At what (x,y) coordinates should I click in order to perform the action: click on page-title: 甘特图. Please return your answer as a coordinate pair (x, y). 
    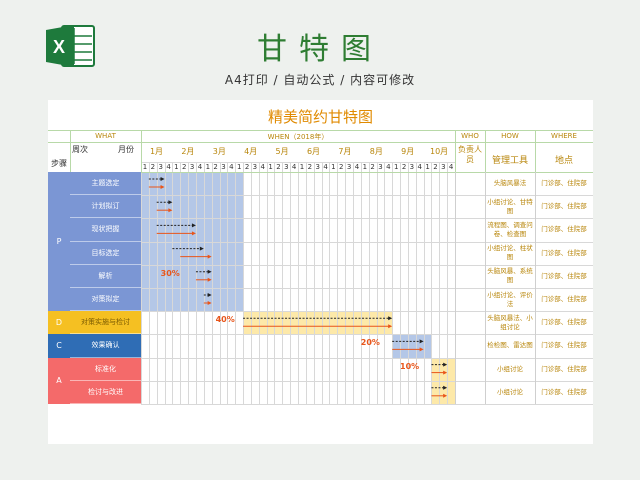
    Looking at the image, I should click on (320, 49).